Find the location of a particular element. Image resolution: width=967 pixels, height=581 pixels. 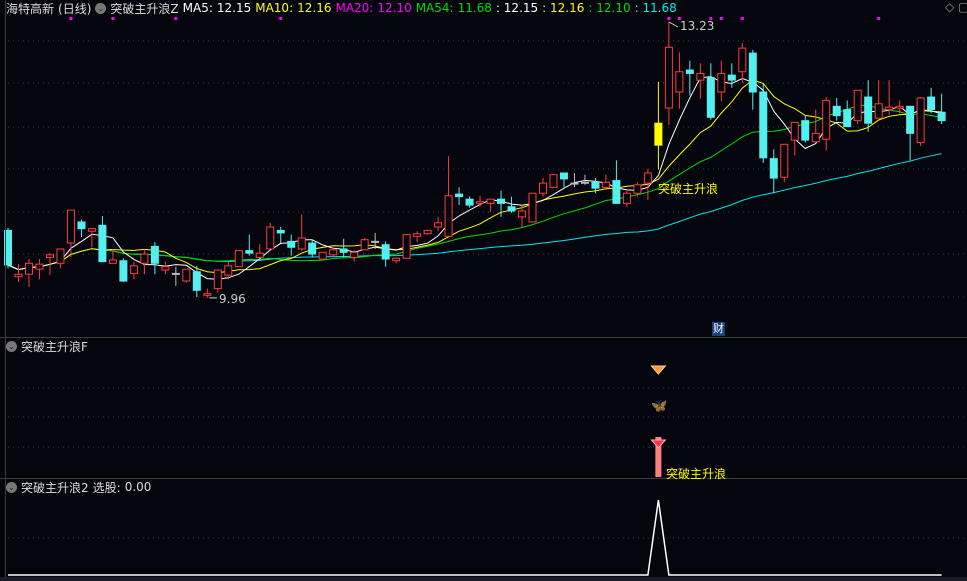

finance-badge: 财 is located at coordinates (718, 329).